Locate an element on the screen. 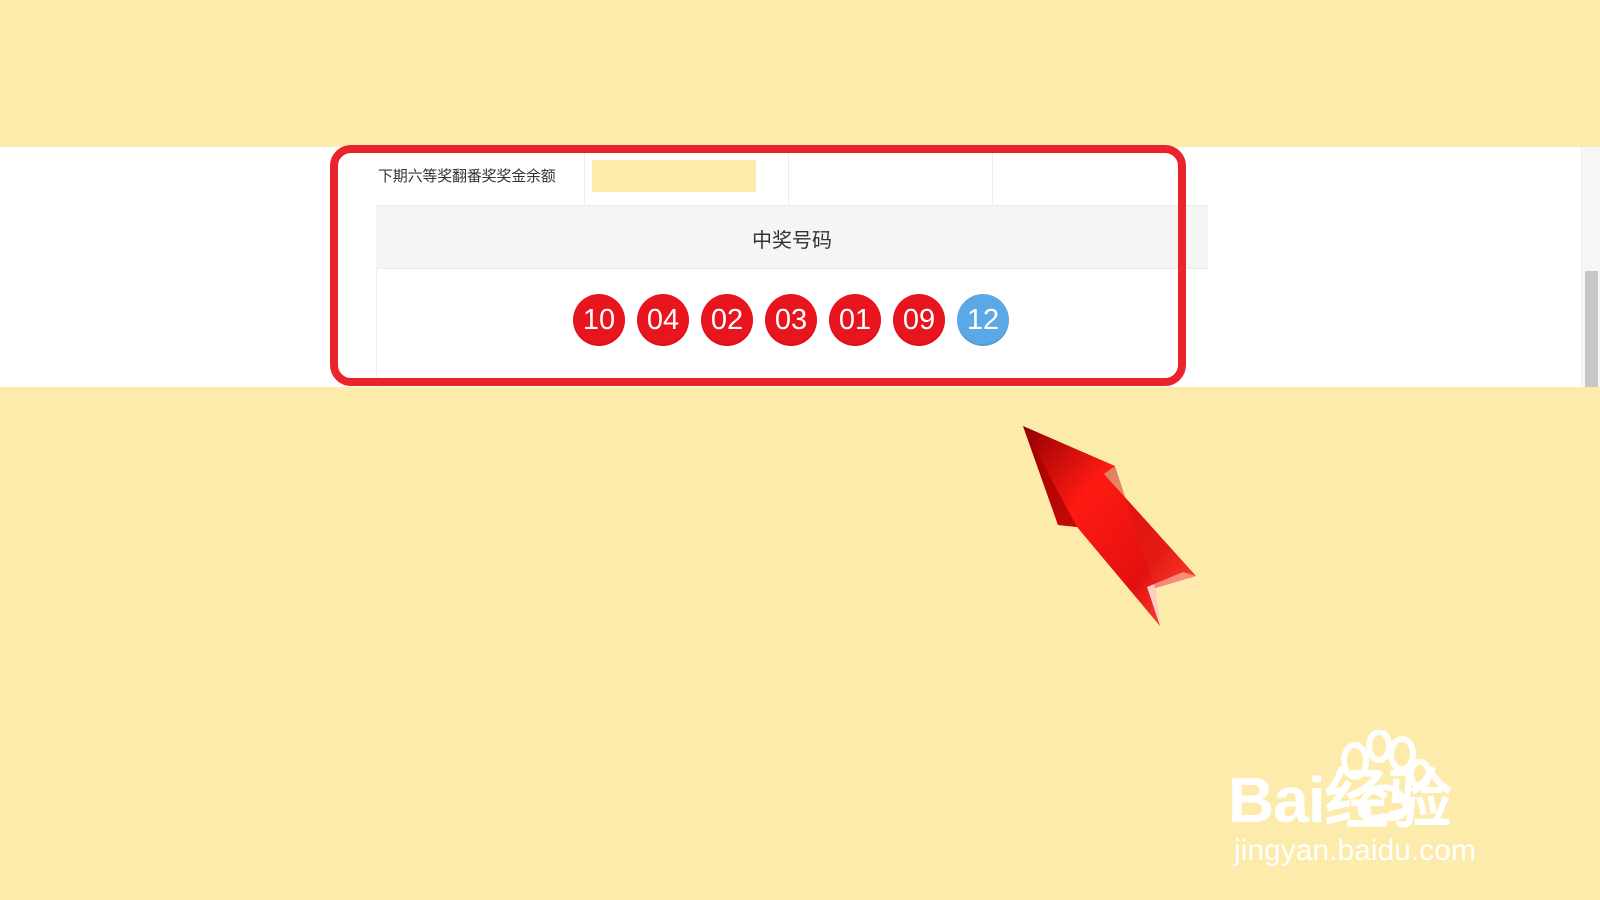  winning-numbers-row: 10 04 02 03 01 09 12 is located at coordinates (792, 328).